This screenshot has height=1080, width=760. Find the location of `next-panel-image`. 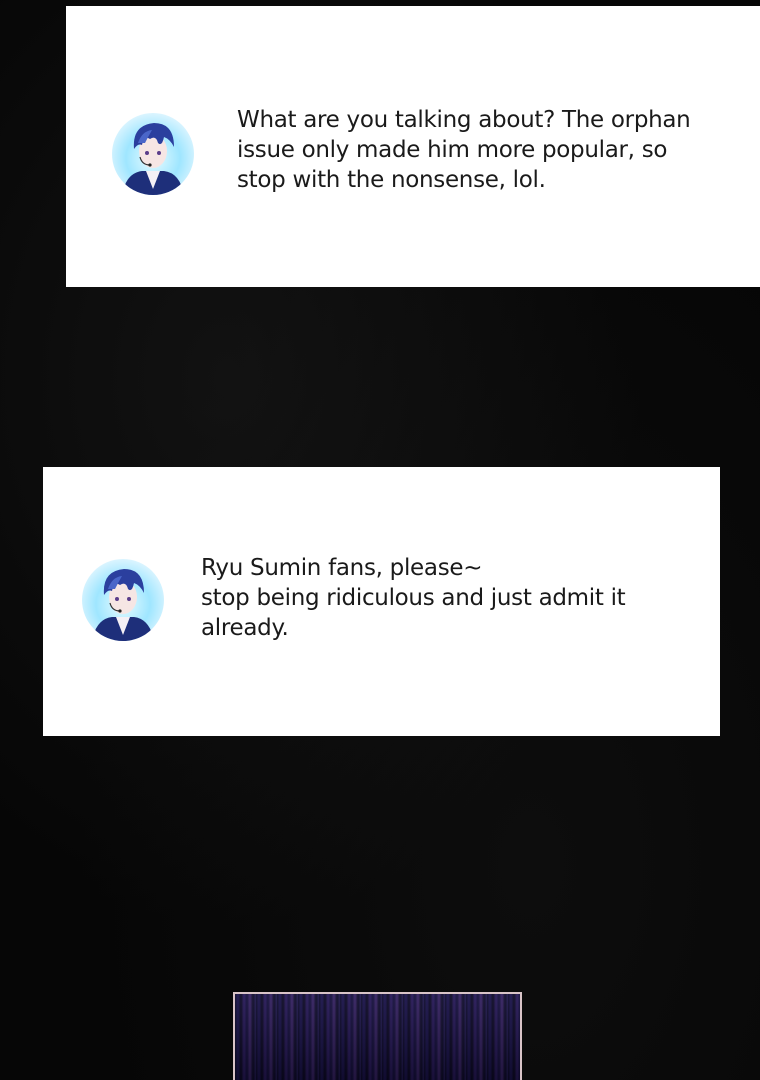

next-panel-image is located at coordinates (377, 1036).